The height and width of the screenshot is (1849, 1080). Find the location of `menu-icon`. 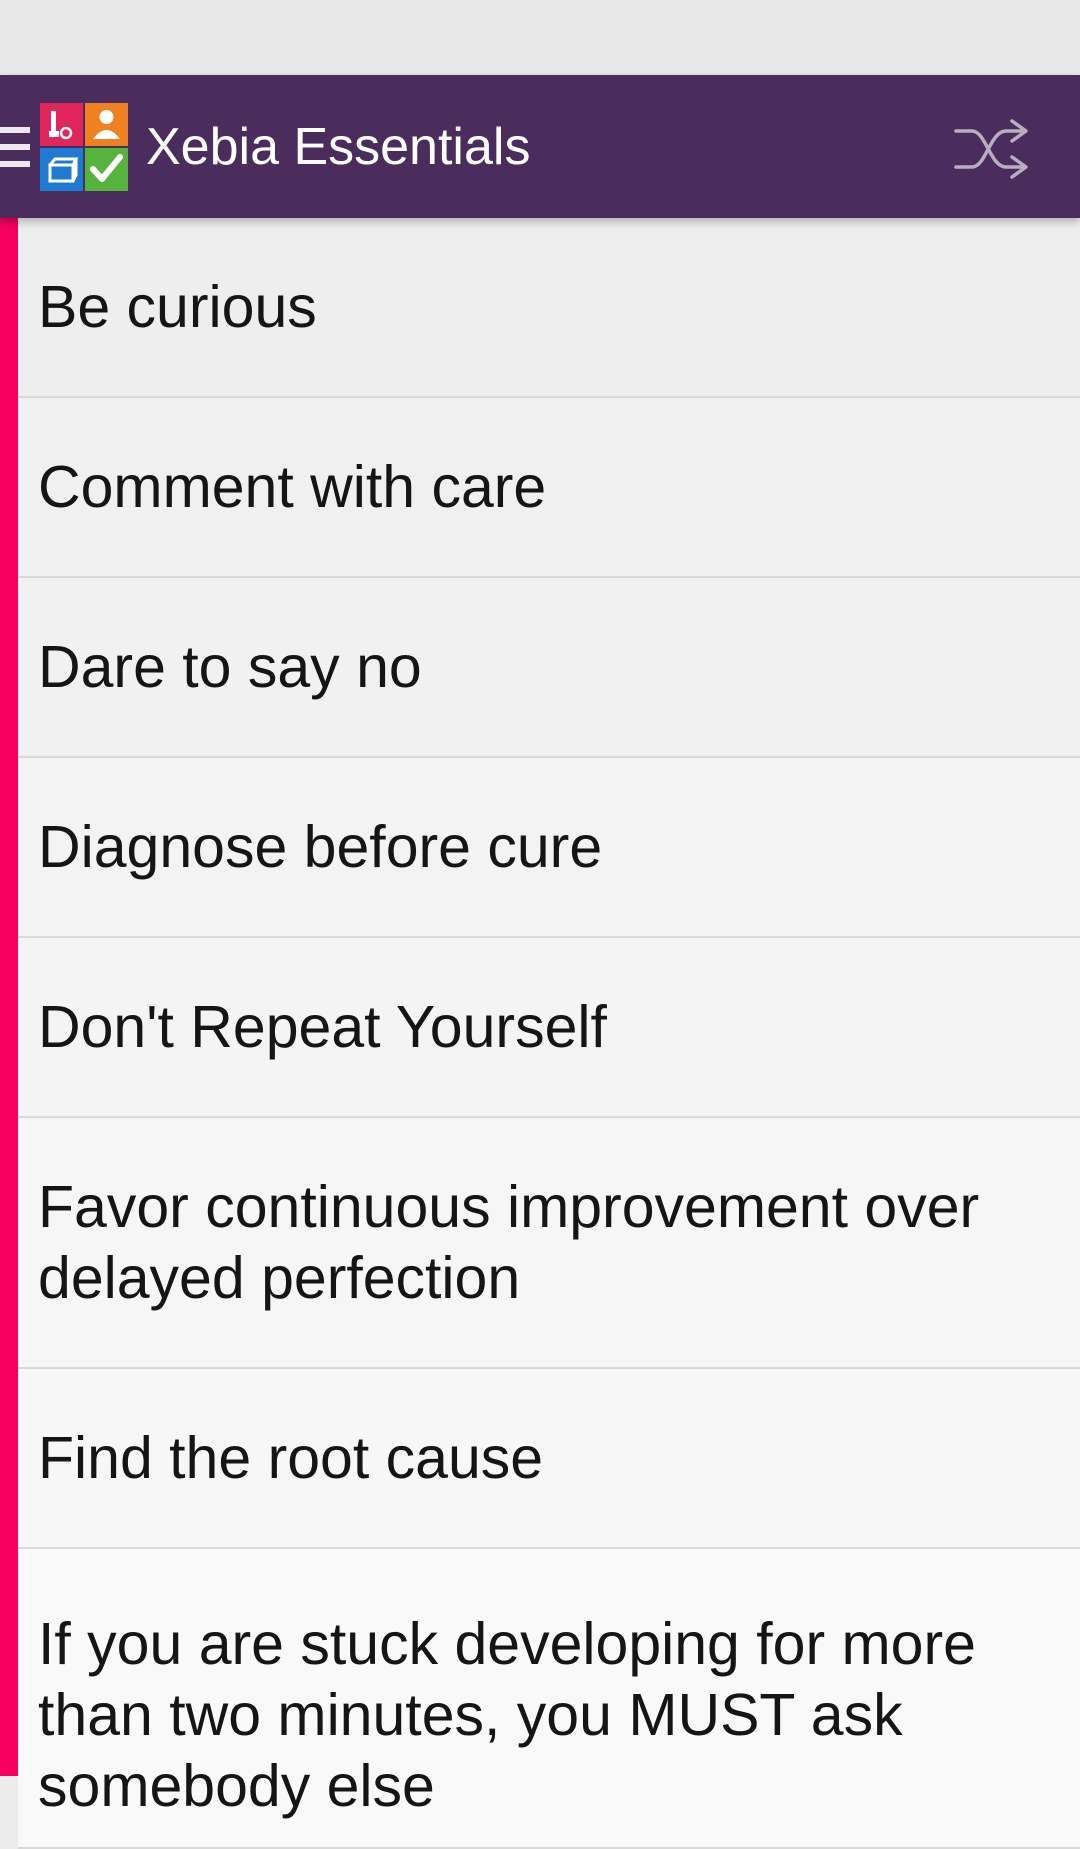

menu-icon is located at coordinates (15, 148).